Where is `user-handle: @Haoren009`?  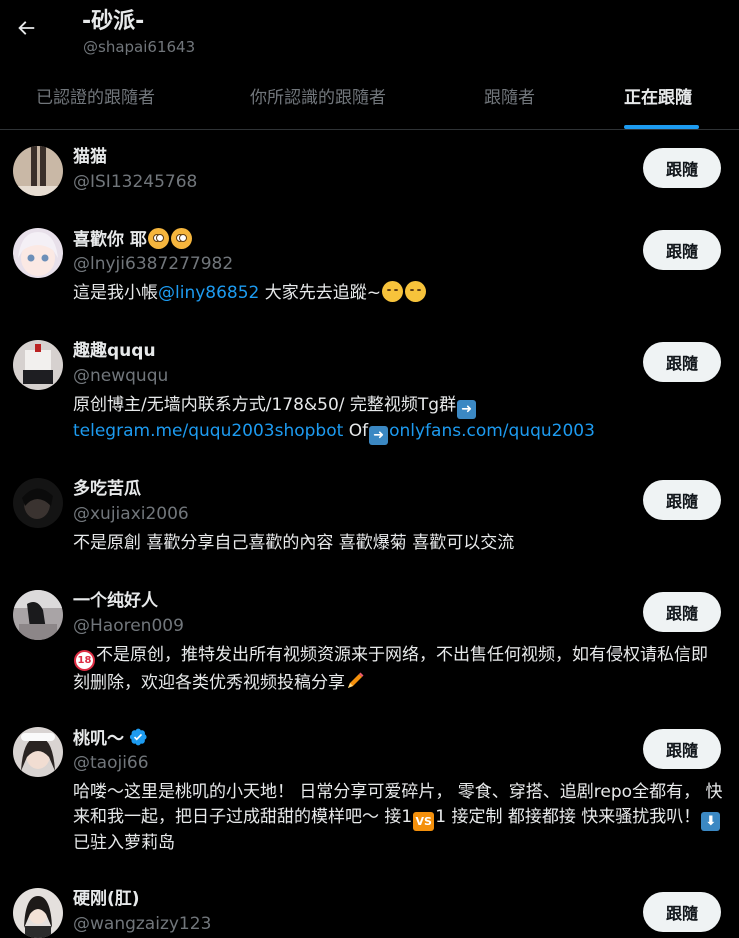 user-handle: @Haoren009 is located at coordinates (128, 626).